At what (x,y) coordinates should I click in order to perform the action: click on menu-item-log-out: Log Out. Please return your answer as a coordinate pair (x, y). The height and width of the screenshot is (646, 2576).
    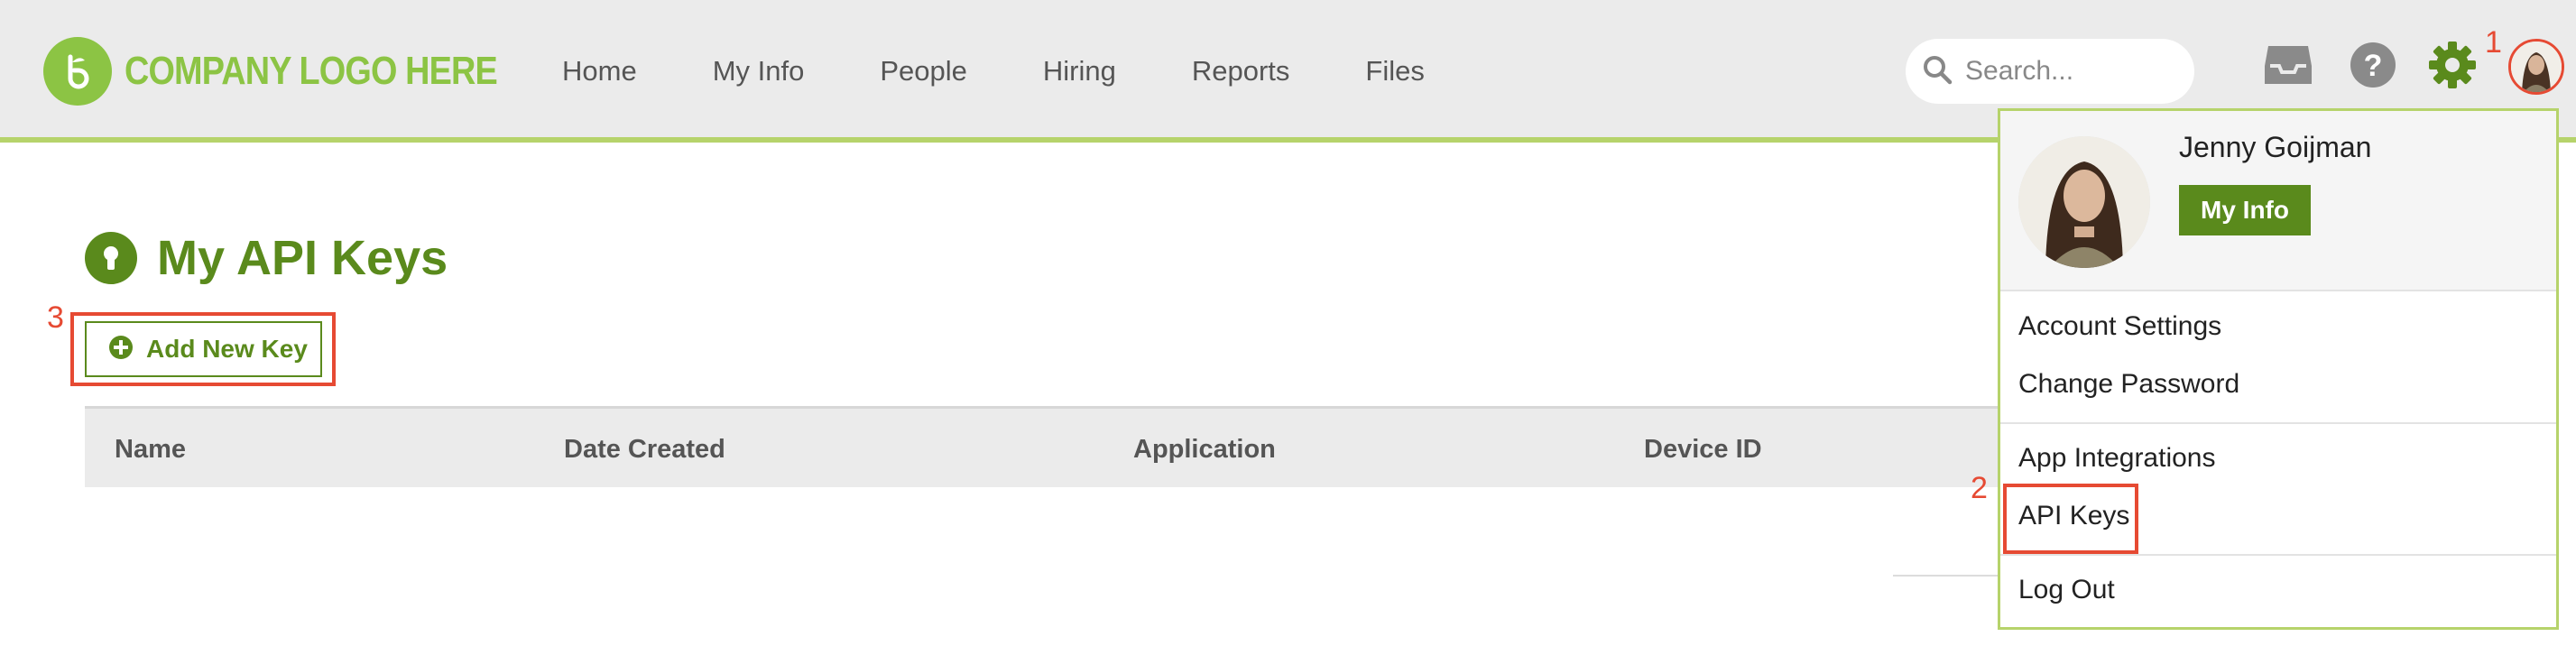
    Looking at the image, I should click on (2066, 590).